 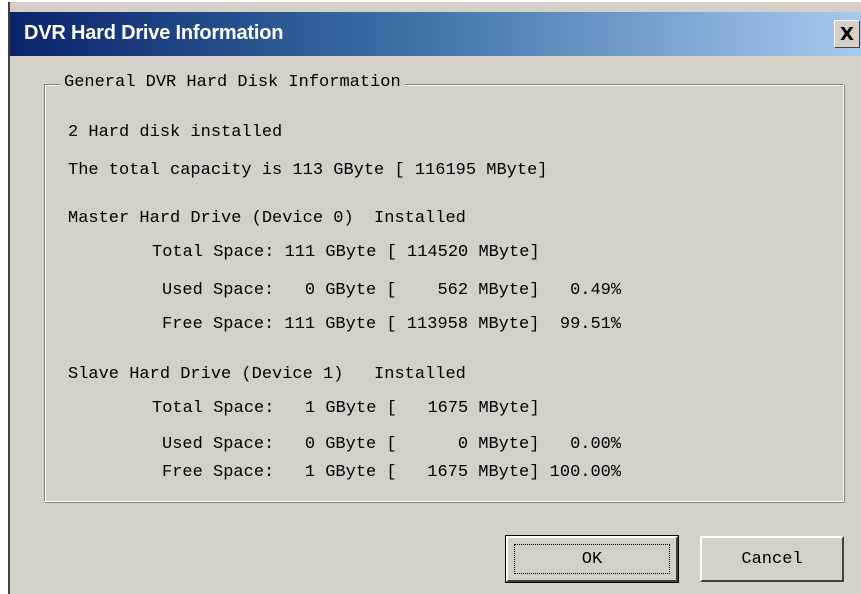 I want to click on cancel-button: Cancel, so click(x=772, y=559).